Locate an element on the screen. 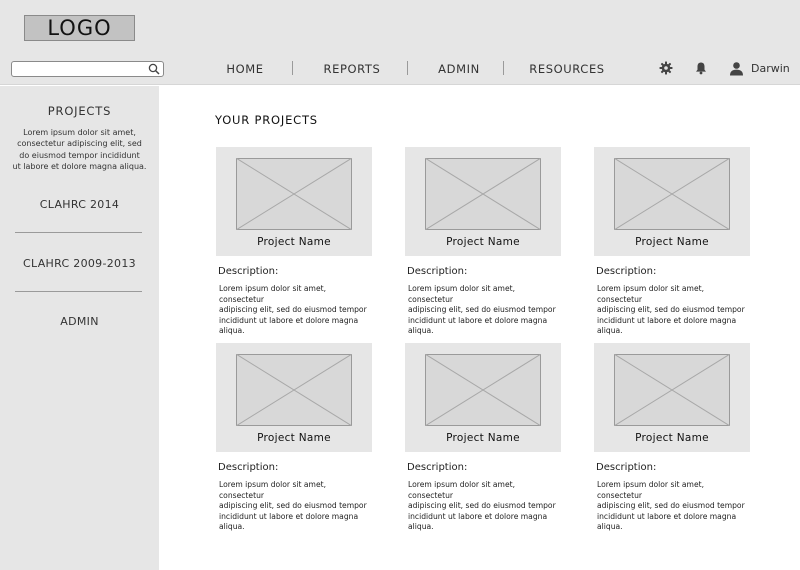  sidebar-desc-line: ut labore et dolore magna aliqua. is located at coordinates (79, 166).